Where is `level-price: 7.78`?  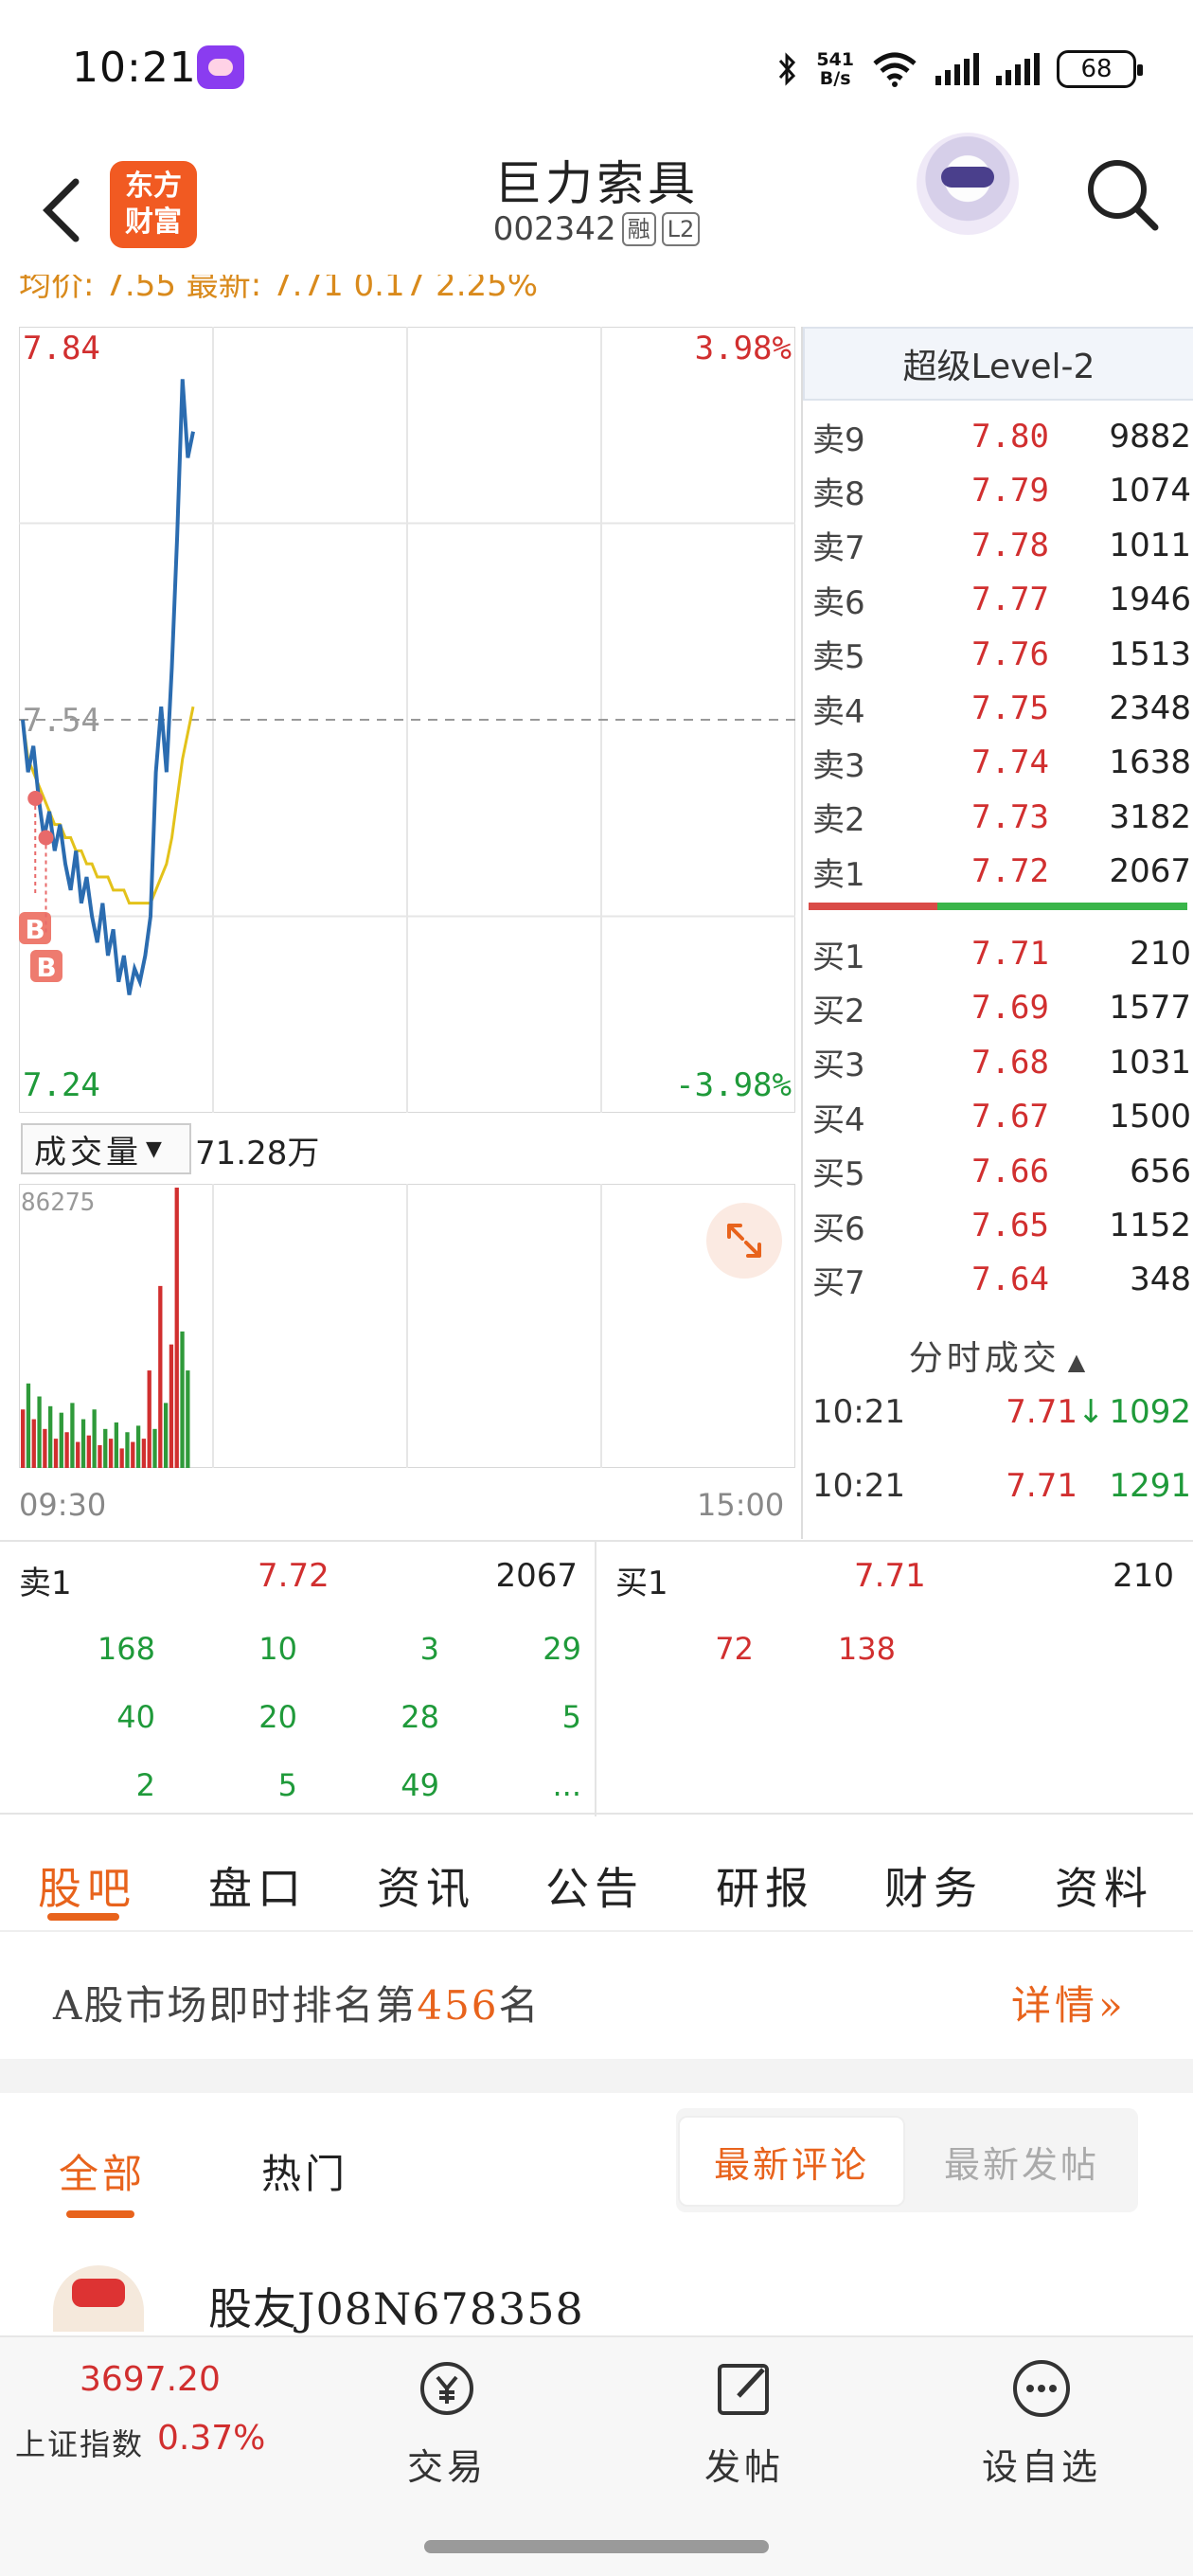 level-price: 7.78 is located at coordinates (1010, 545).